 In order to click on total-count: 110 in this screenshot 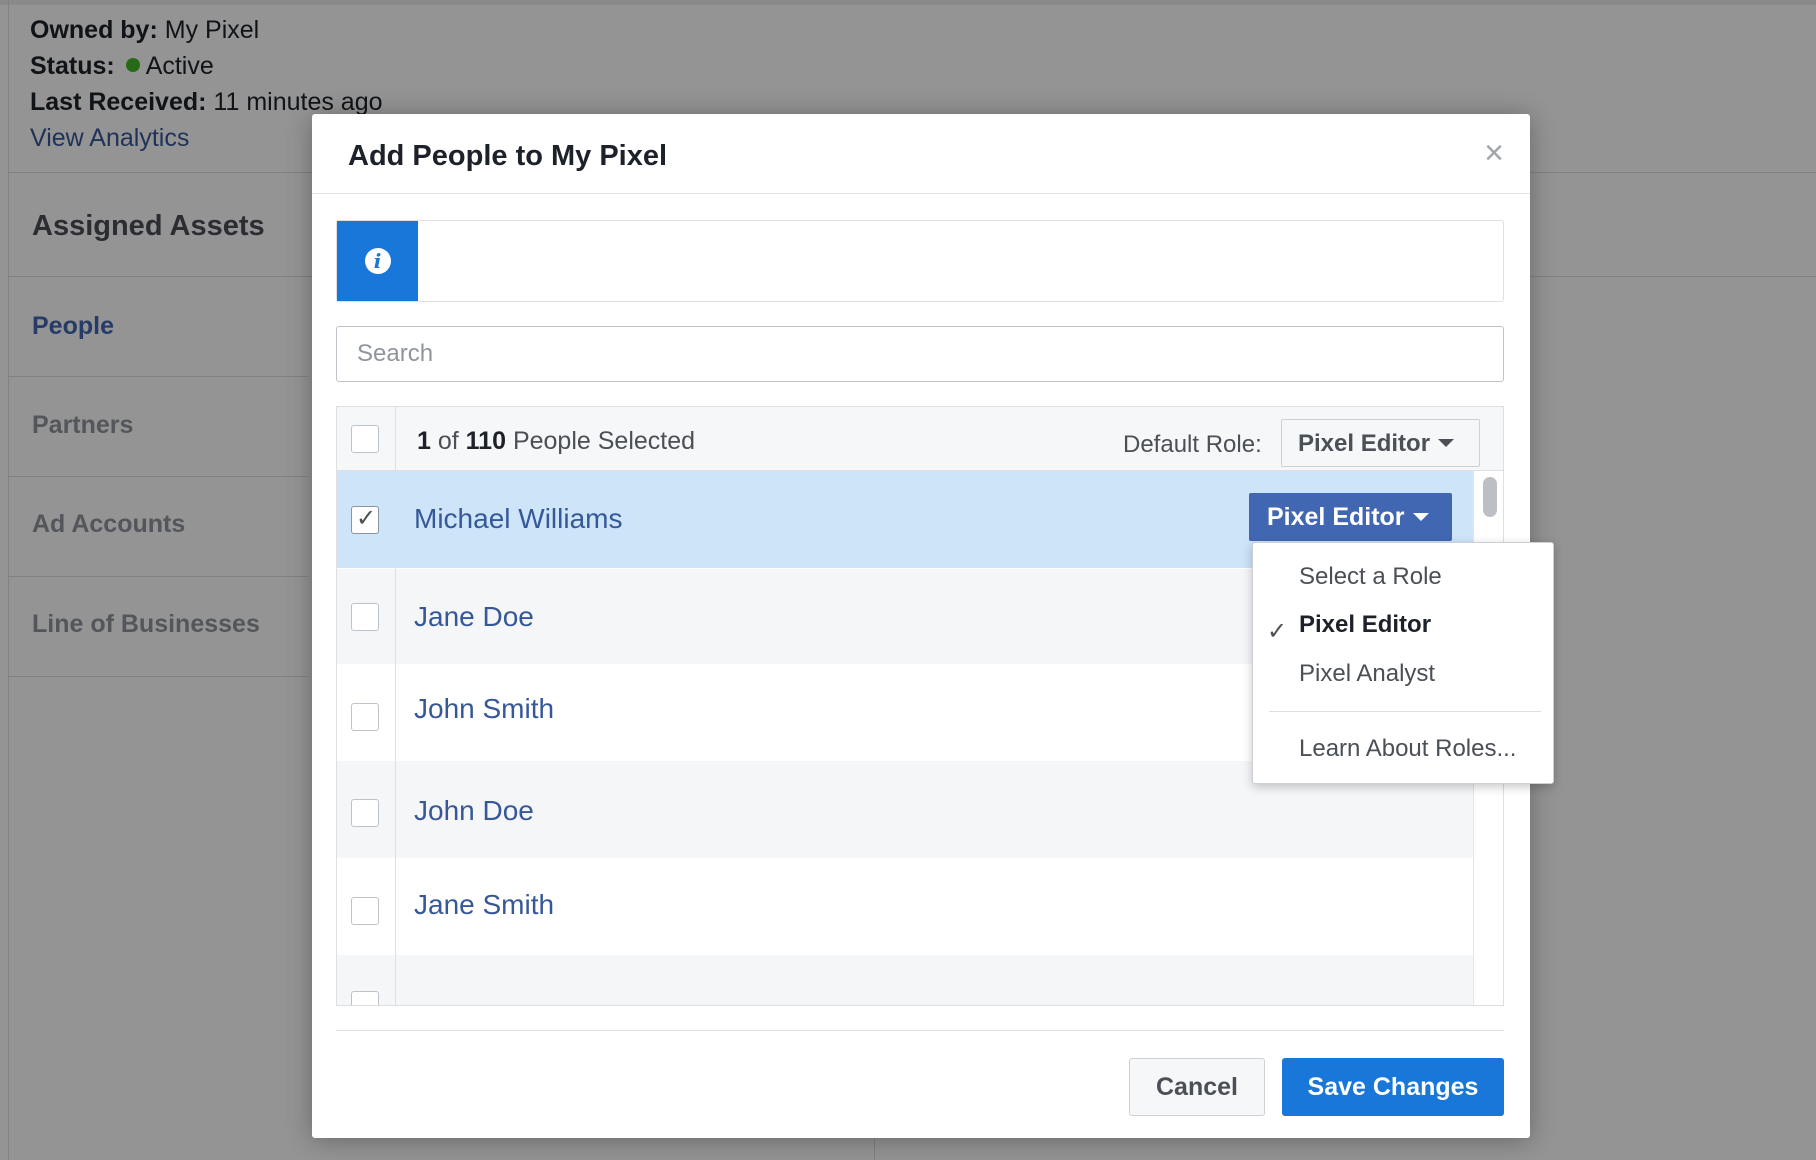, I will do `click(485, 441)`.